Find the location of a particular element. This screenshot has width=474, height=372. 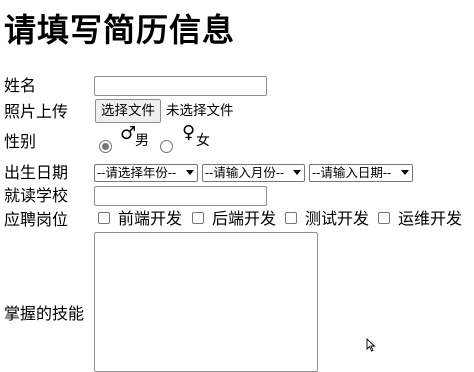

school-label: 就读学校 is located at coordinates (36, 195).